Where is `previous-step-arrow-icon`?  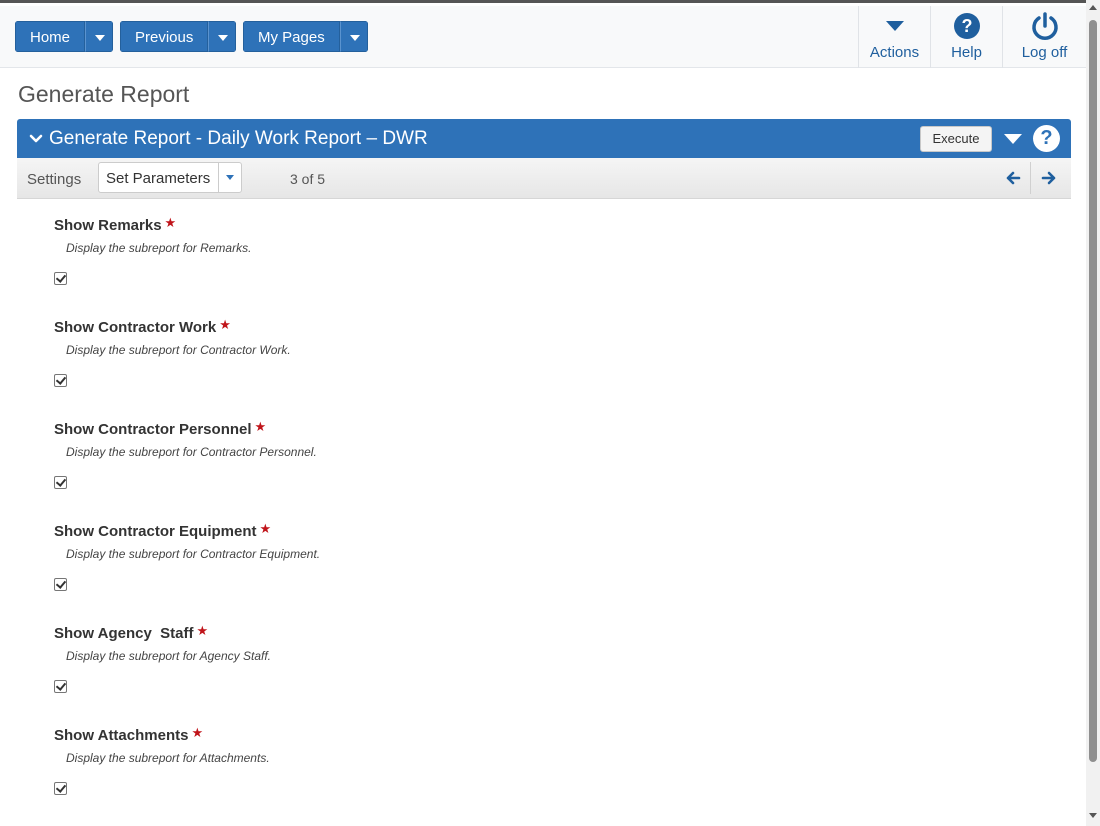
previous-step-arrow-icon is located at coordinates (1013, 178).